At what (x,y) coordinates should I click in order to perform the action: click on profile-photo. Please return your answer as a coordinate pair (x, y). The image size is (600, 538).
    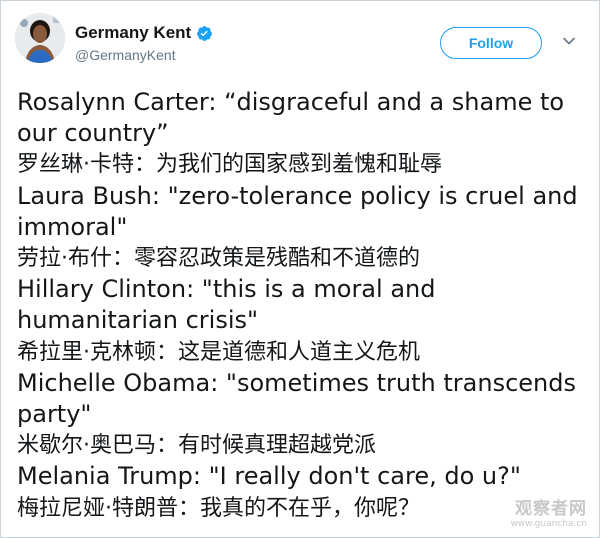
    Looking at the image, I should click on (40, 38).